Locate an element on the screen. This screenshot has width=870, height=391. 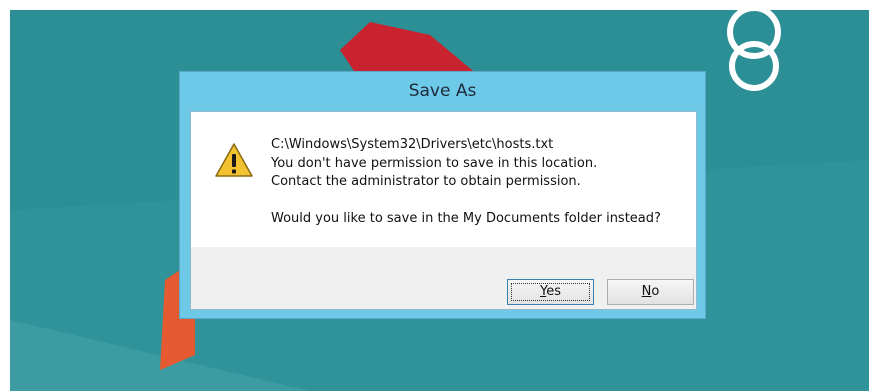
dialog-titlebar: Save As is located at coordinates (442, 91).